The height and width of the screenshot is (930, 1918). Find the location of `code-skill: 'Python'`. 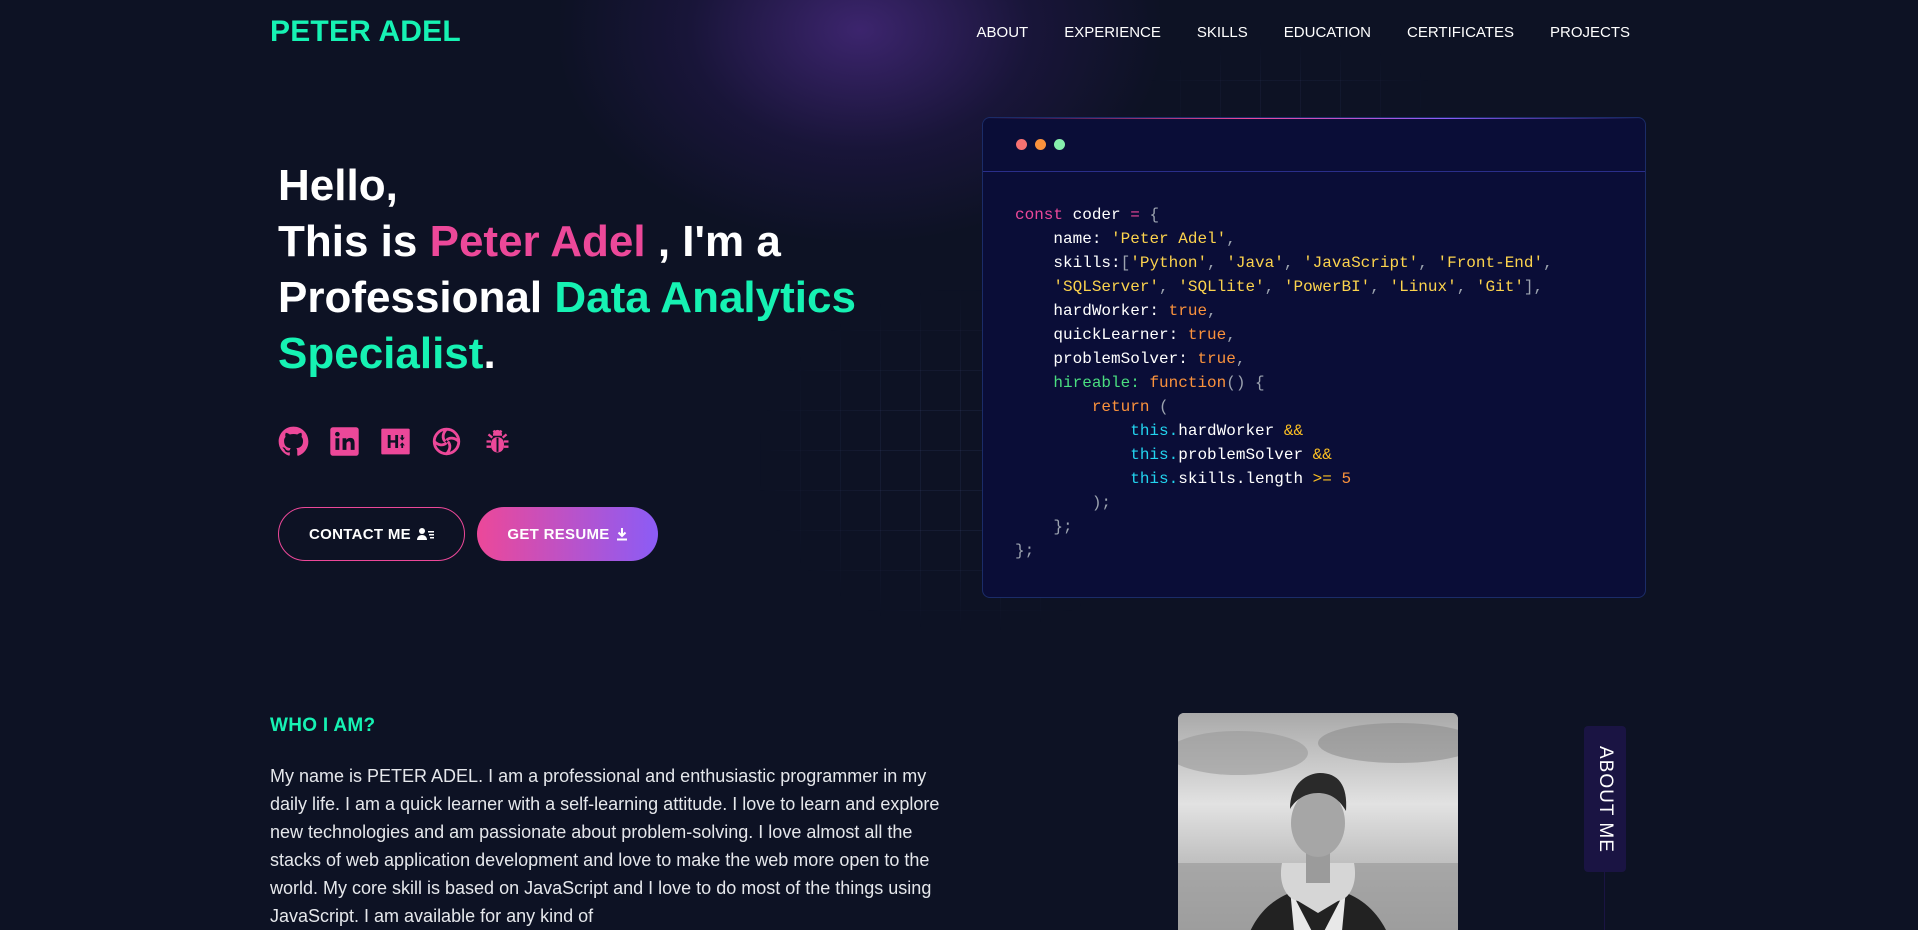

code-skill: 'Python' is located at coordinates (1169, 263).